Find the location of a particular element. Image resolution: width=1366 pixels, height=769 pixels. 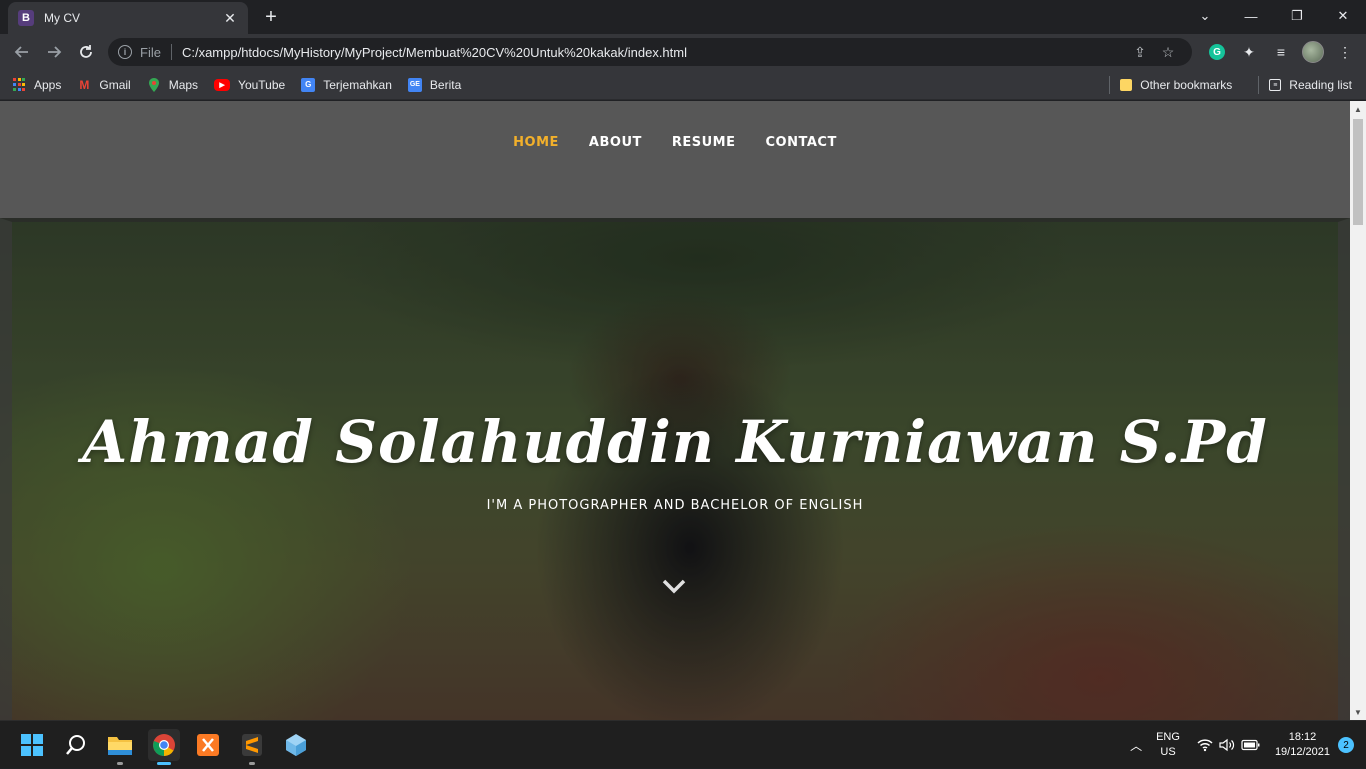

bookmark-berita: GE Berita is located at coordinates (434, 84).